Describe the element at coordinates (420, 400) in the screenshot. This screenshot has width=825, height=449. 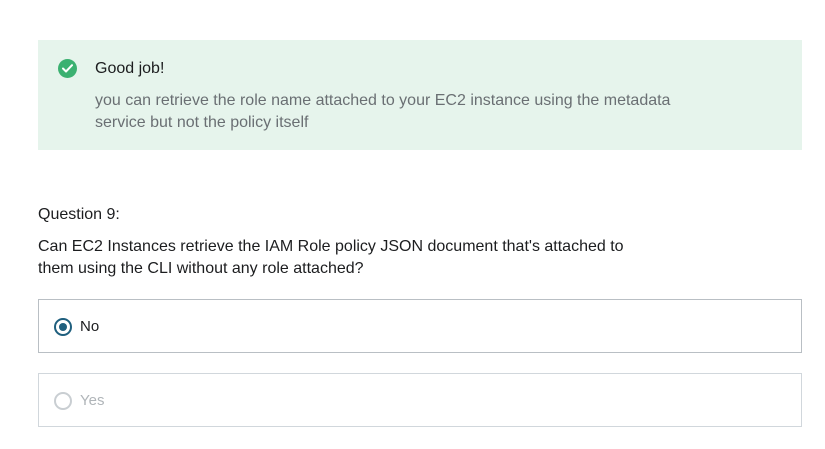
I see `answer-option-yes: Yes` at that location.